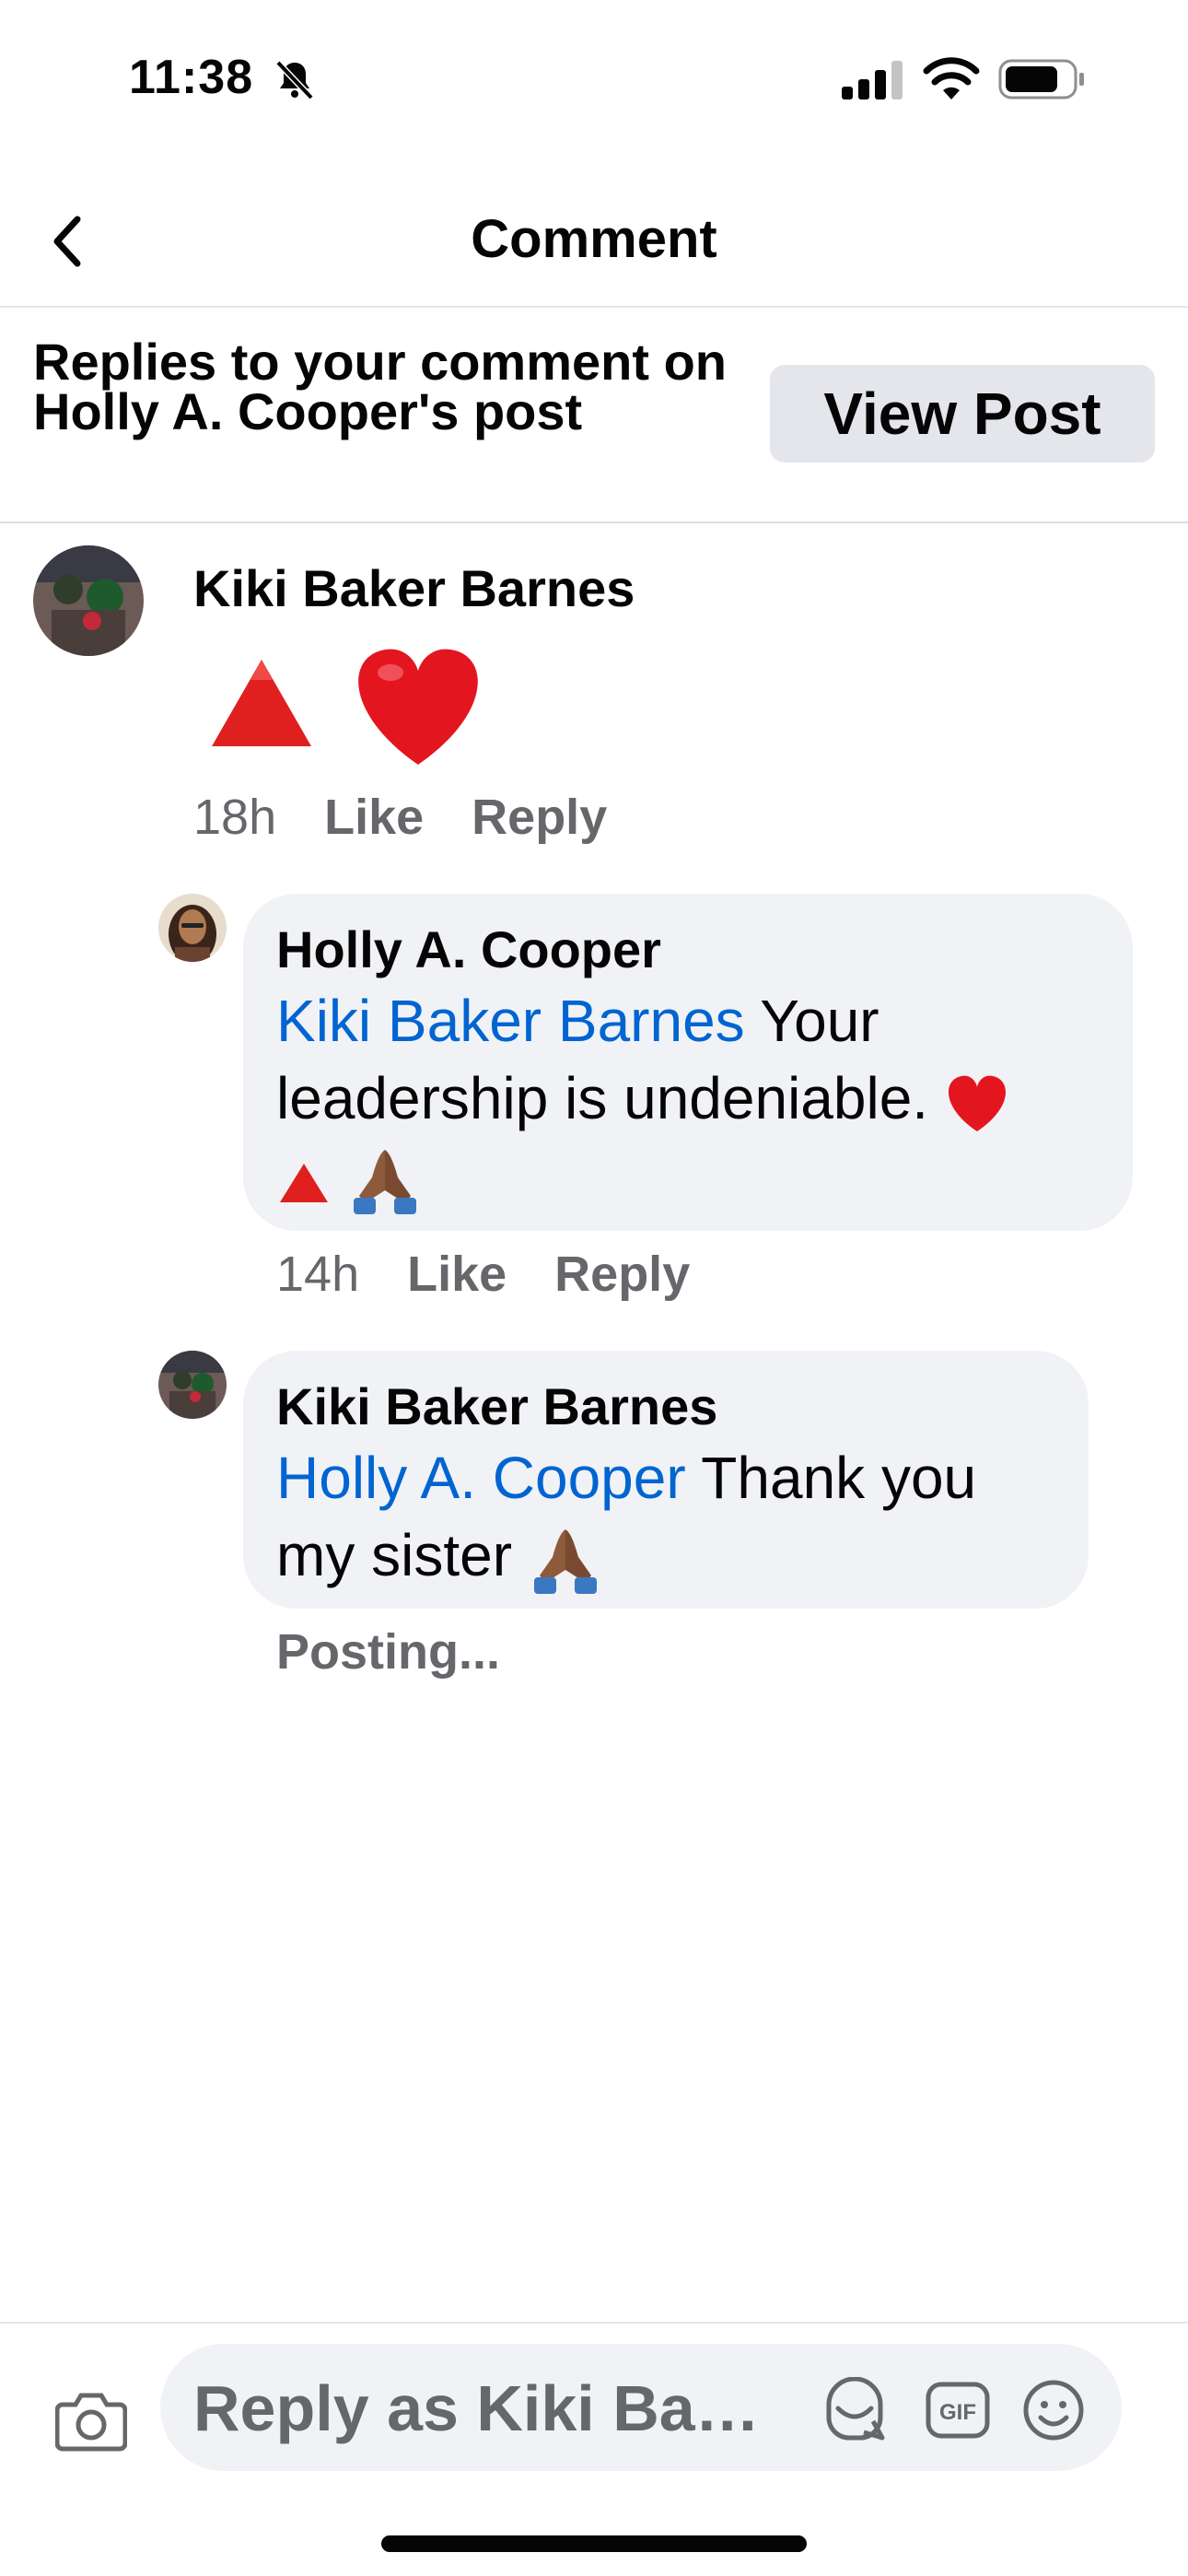 This screenshot has width=1188, height=2576. Describe the element at coordinates (225, 411) in the screenshot. I see `banner-post-owner: Holly A. Cooper` at that location.